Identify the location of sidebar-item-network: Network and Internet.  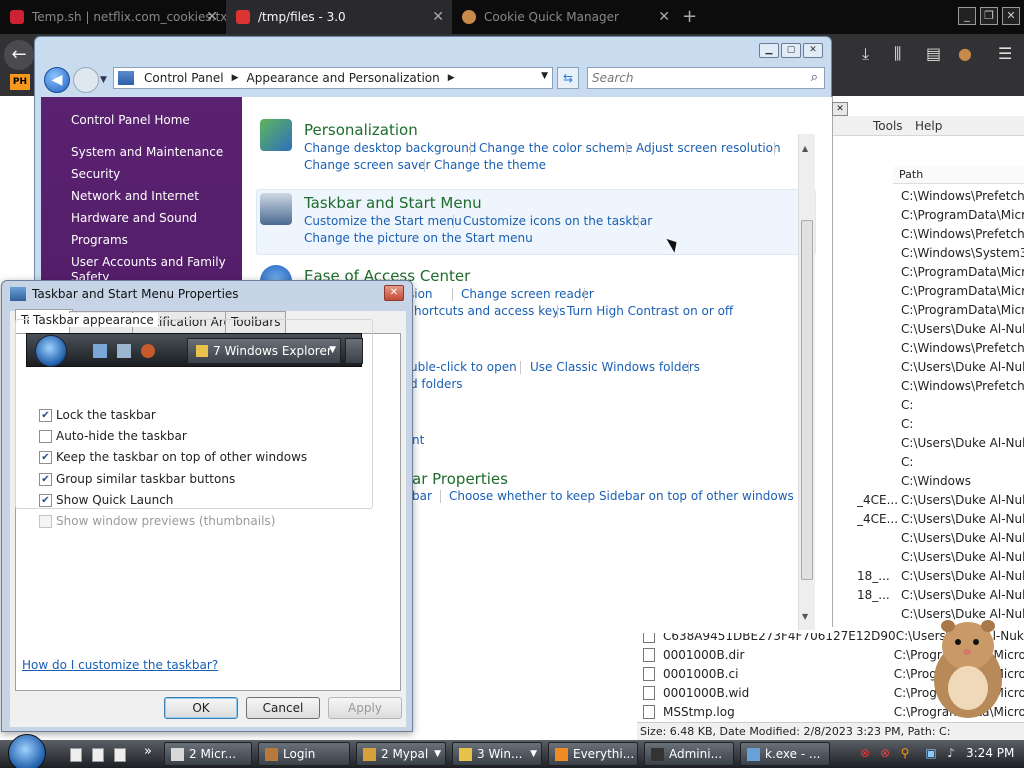
(135, 196).